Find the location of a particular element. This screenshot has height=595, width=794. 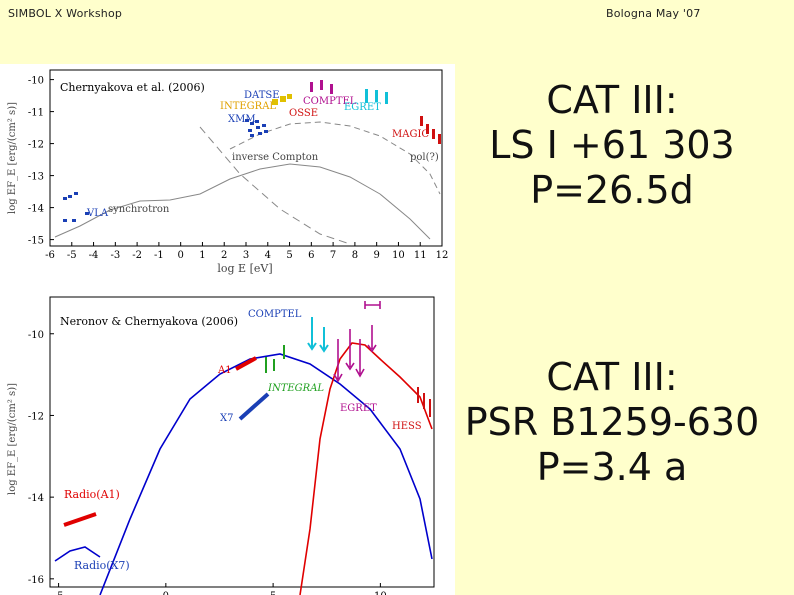

slide-text-block-1: CAT III: LS I +61 303 P=26.5d is located at coordinates (612, 145).